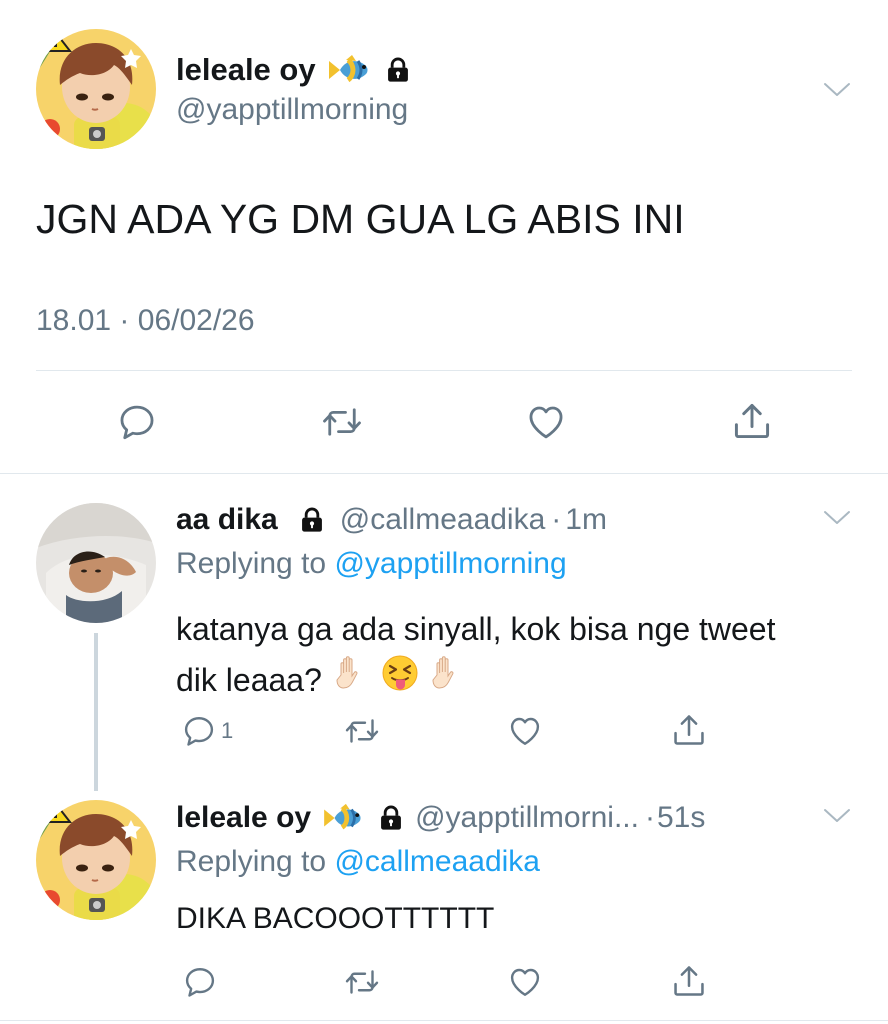  I want to click on display-name: aa dika, so click(227, 520).